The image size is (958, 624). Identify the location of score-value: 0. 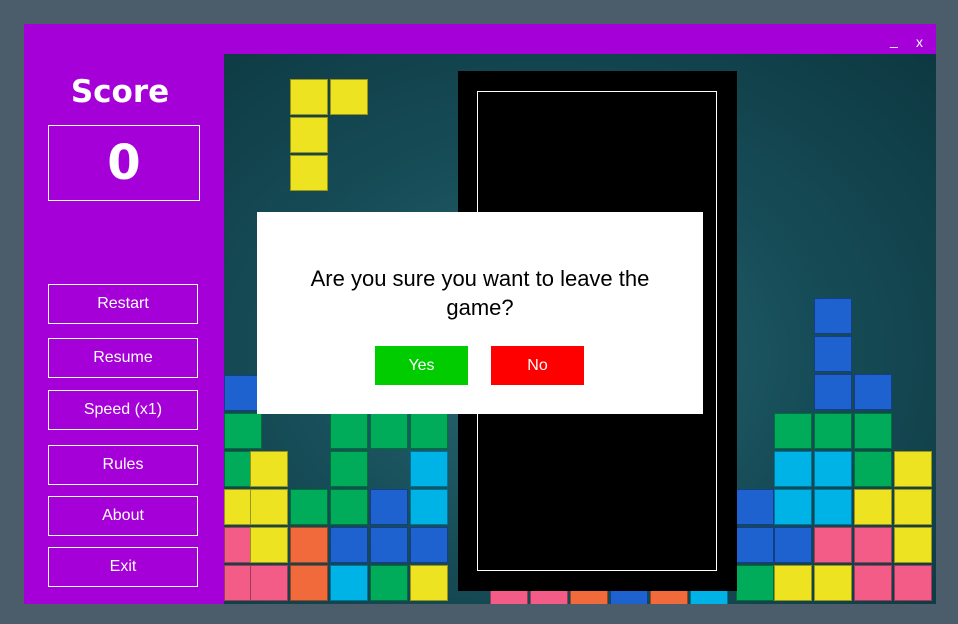
(124, 163).